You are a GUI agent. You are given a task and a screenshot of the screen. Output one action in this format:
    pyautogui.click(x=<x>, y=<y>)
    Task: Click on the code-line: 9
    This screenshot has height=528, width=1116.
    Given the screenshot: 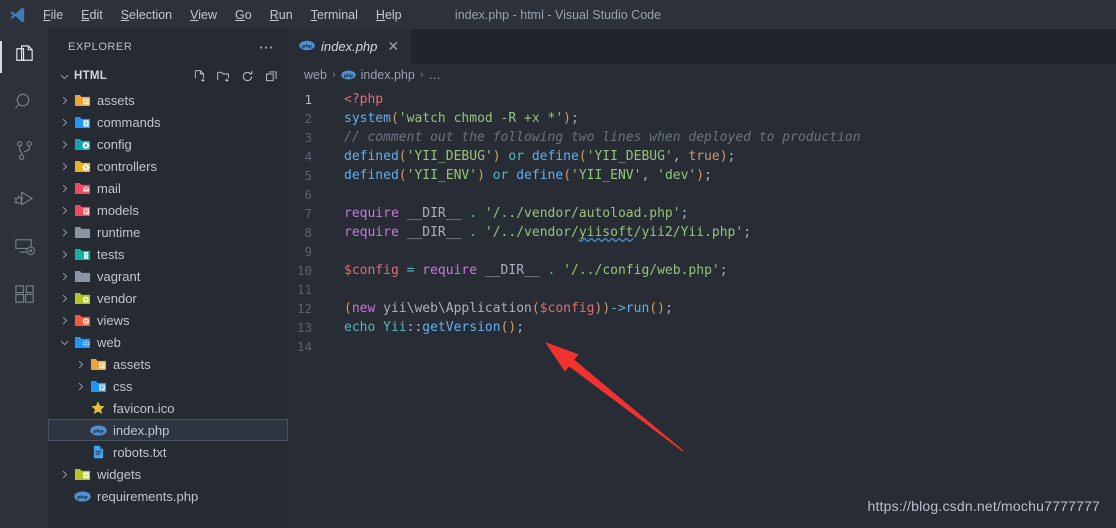 What is the action you would take?
    pyautogui.click(x=702, y=251)
    